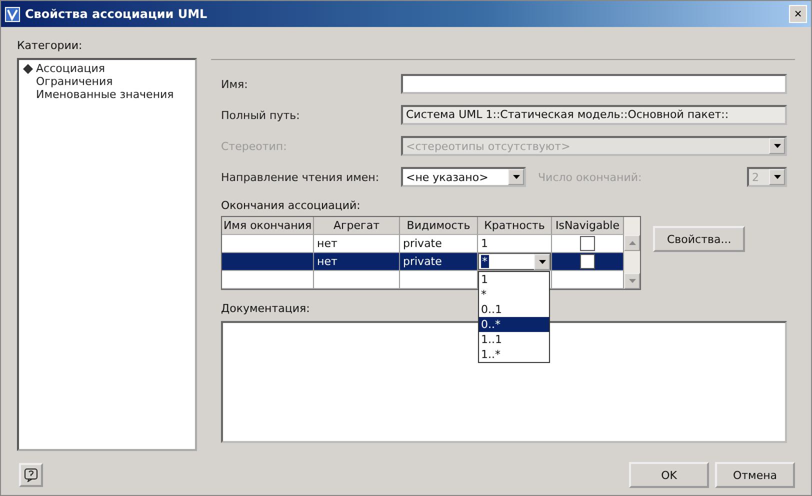  Describe the element at coordinates (439, 226) in the screenshot. I see `column-header: Видимость` at that location.